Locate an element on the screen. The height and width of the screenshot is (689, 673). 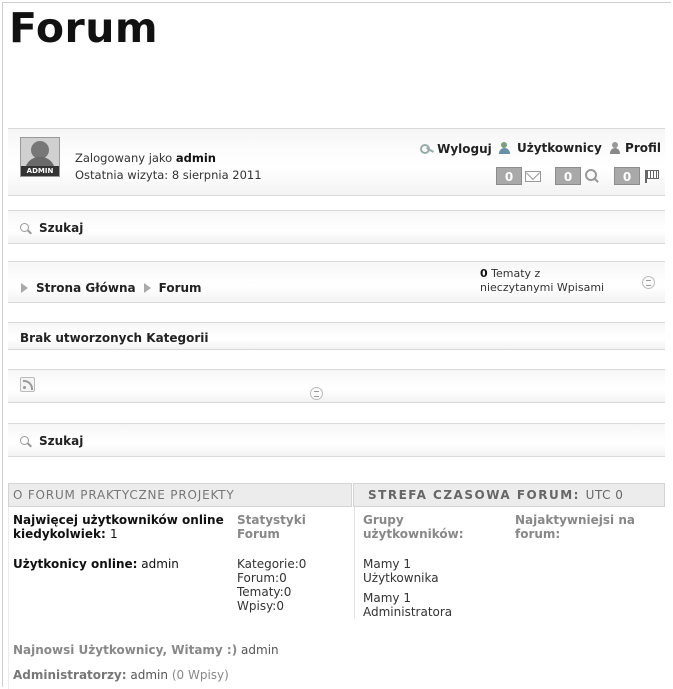
stat-posts: Wpisy:0 is located at coordinates (260, 606).